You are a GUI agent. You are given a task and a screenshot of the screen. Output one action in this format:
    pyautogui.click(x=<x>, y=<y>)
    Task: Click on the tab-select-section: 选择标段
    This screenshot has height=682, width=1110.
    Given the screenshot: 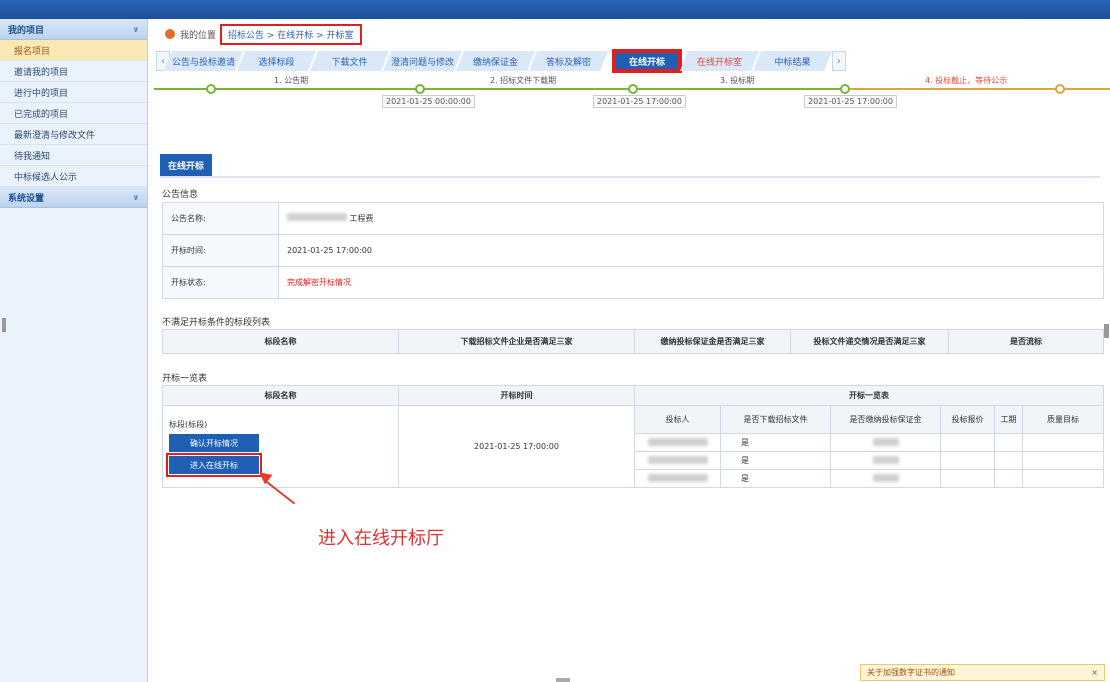 What is the action you would take?
    pyautogui.click(x=276, y=61)
    